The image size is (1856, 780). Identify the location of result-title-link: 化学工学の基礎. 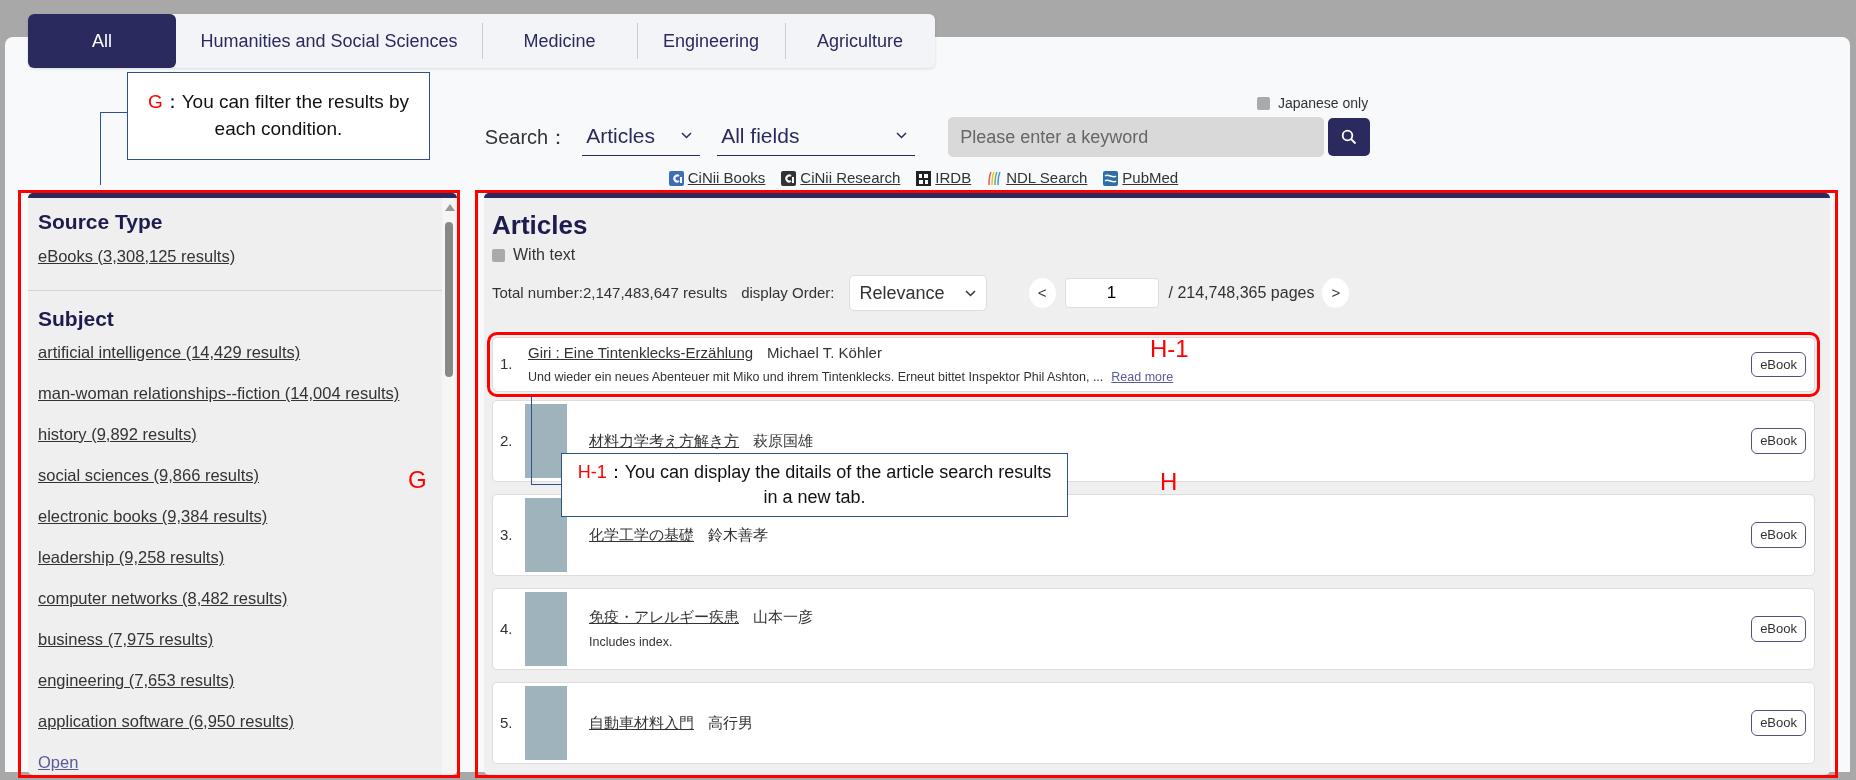
(641, 535).